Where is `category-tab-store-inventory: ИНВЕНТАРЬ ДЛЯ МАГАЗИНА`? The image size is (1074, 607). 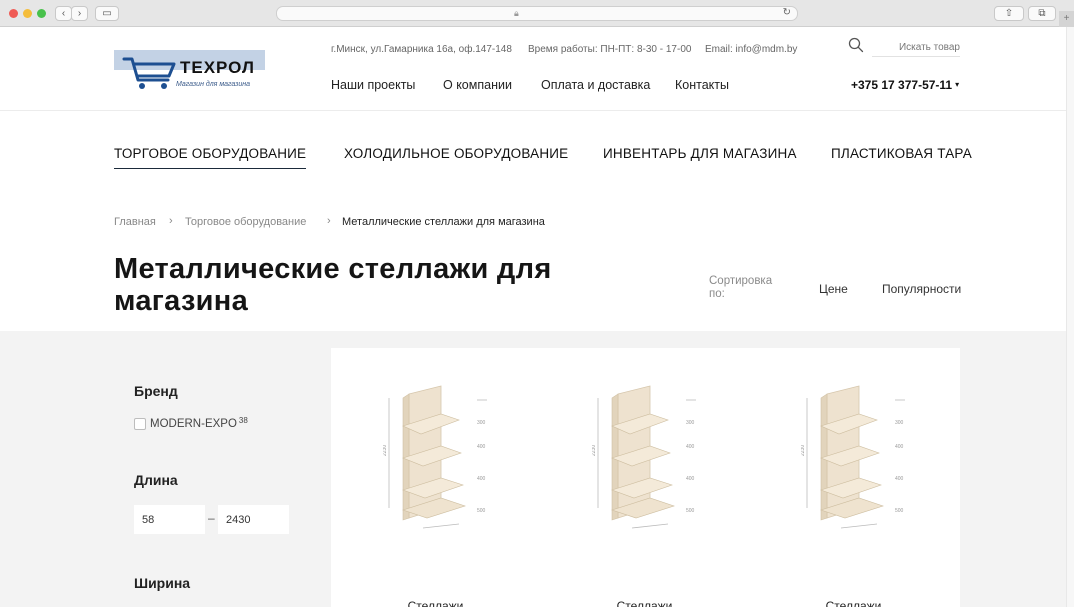
category-tab-store-inventory: ИНВЕНТАРЬ ДЛЯ МАГАЗИНА is located at coordinates (700, 153).